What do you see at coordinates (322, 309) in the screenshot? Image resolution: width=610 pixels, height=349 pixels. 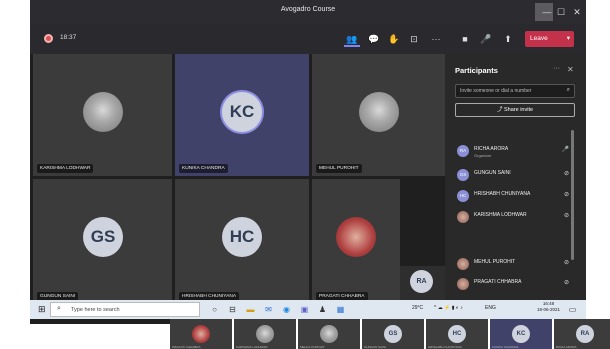 I see `app-icon: ♟` at bounding box center [322, 309].